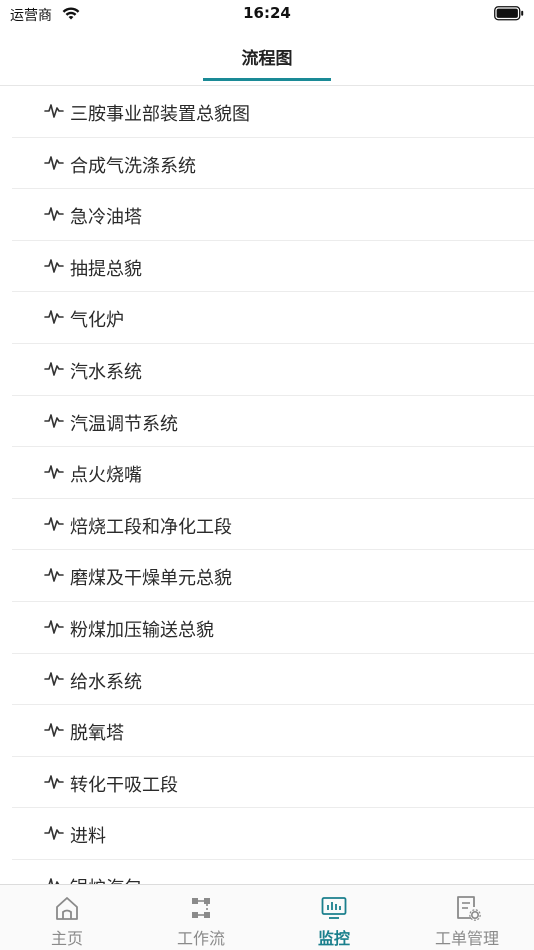 This screenshot has height=950, width=534. Describe the element at coordinates (273, 628) in the screenshot. I see `list-item: 粉煤加压输送总貌` at that location.